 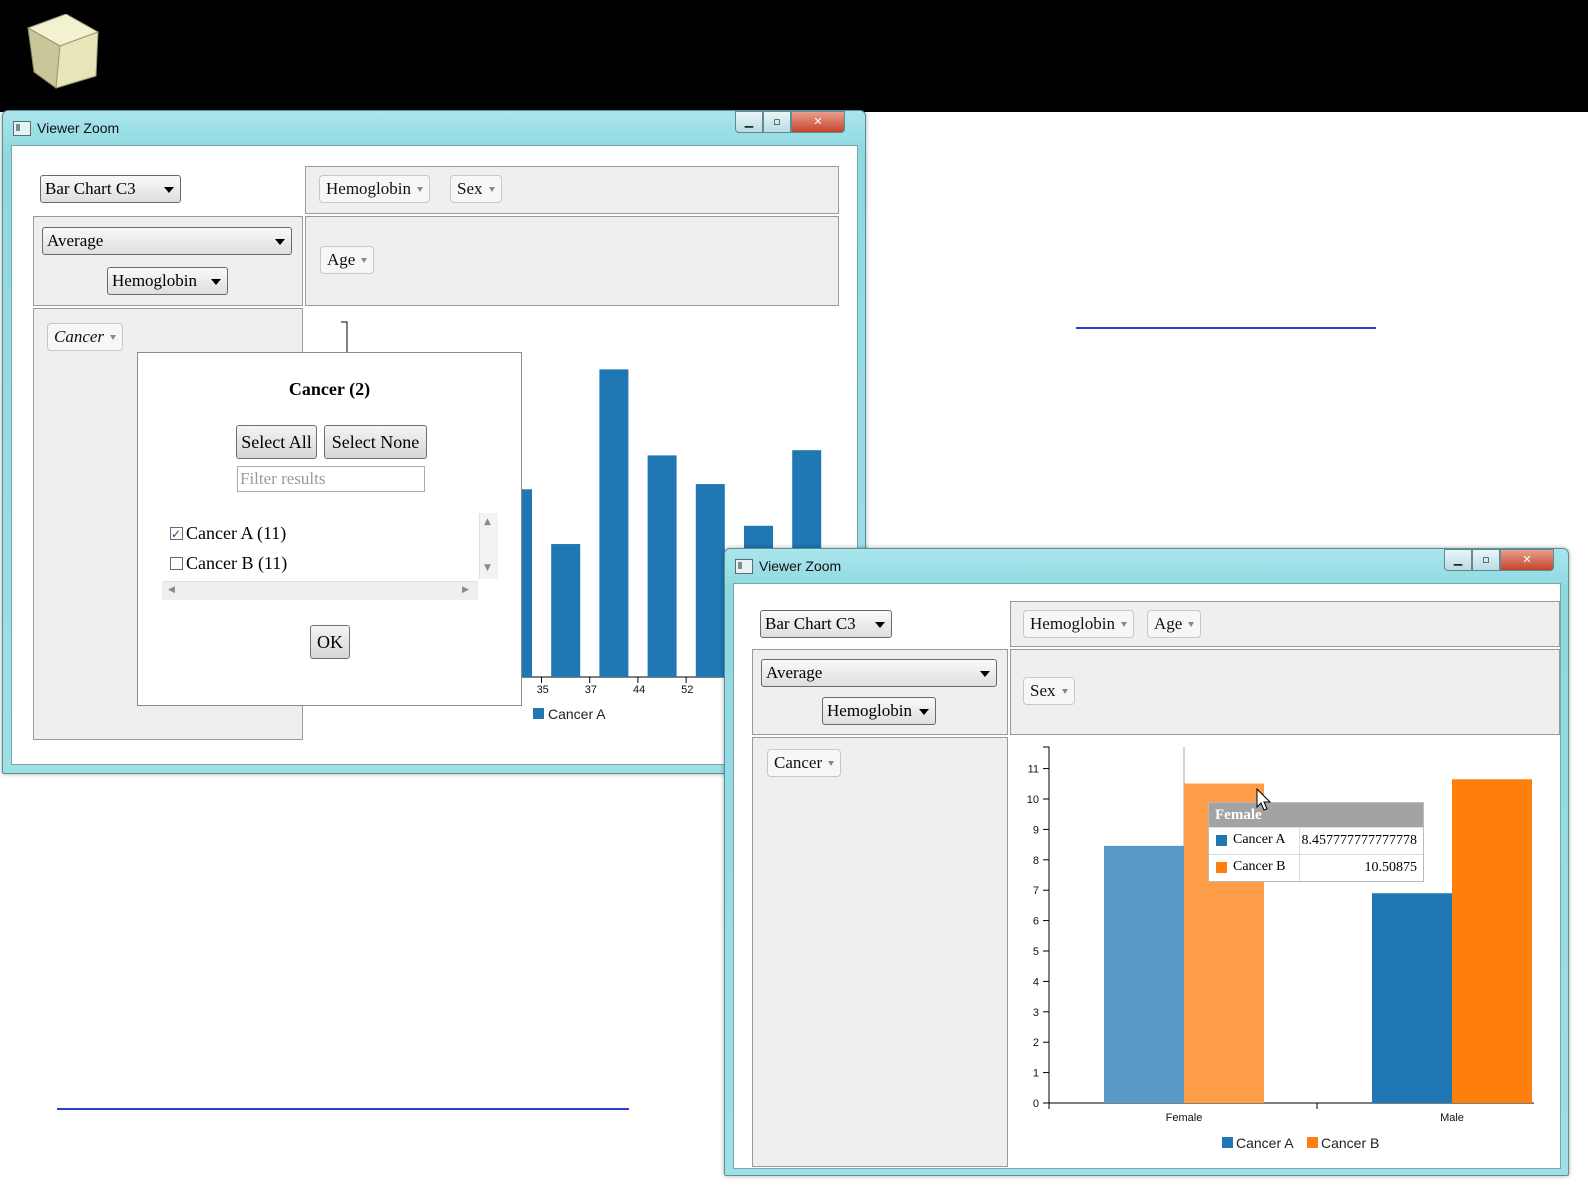 What do you see at coordinates (488, 546) in the screenshot?
I see `vertical-scrollbar: ▲ ▼` at bounding box center [488, 546].